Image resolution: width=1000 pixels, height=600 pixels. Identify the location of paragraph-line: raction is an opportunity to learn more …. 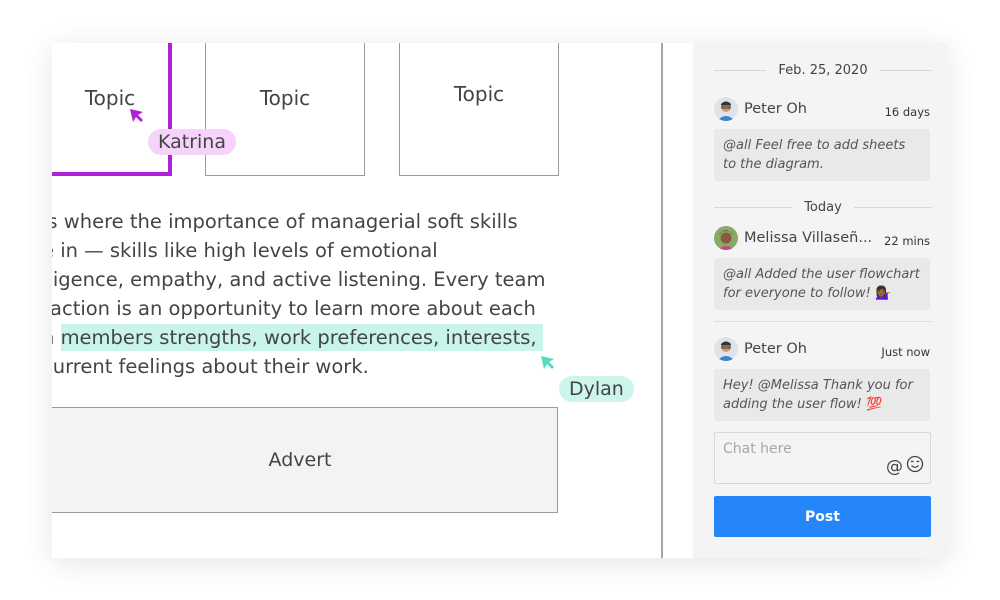
(294, 308).